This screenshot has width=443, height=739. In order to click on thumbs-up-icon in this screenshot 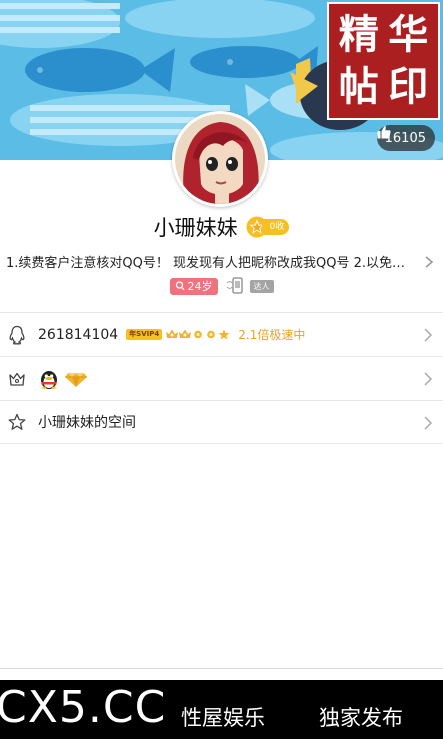, I will do `click(384, 132)`.